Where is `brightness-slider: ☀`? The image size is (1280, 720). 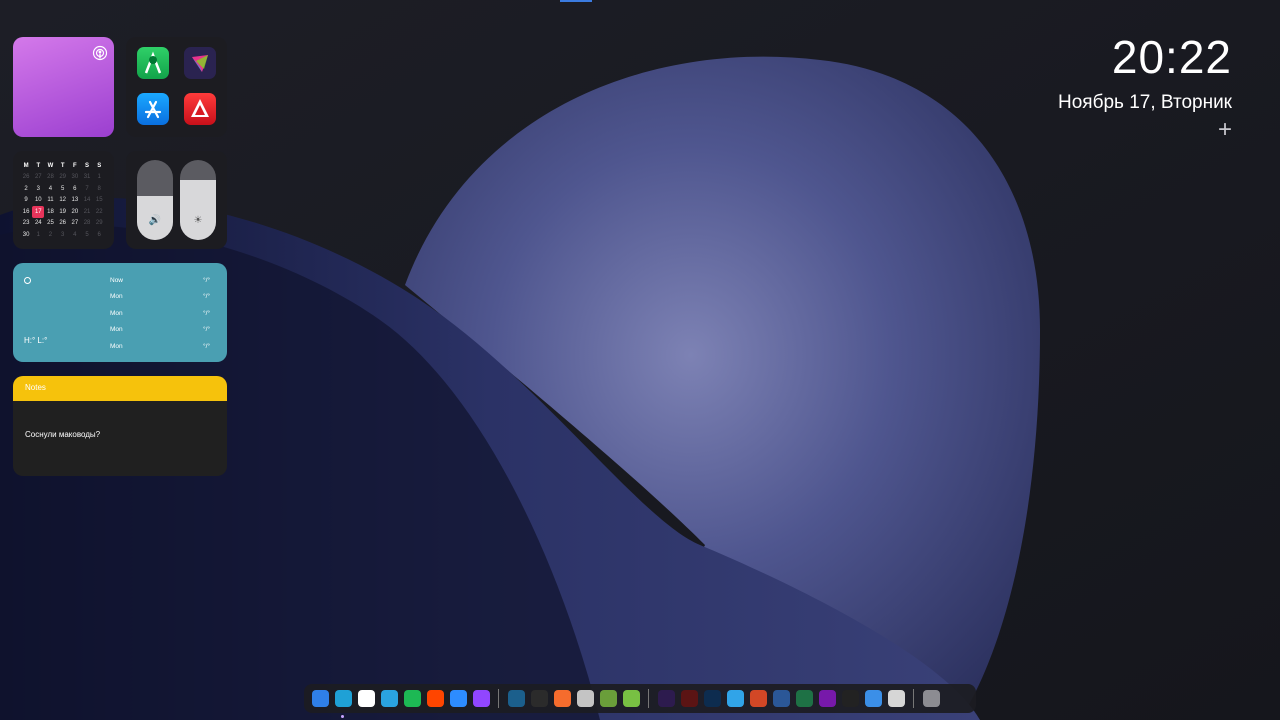 brightness-slider: ☀ is located at coordinates (198, 200).